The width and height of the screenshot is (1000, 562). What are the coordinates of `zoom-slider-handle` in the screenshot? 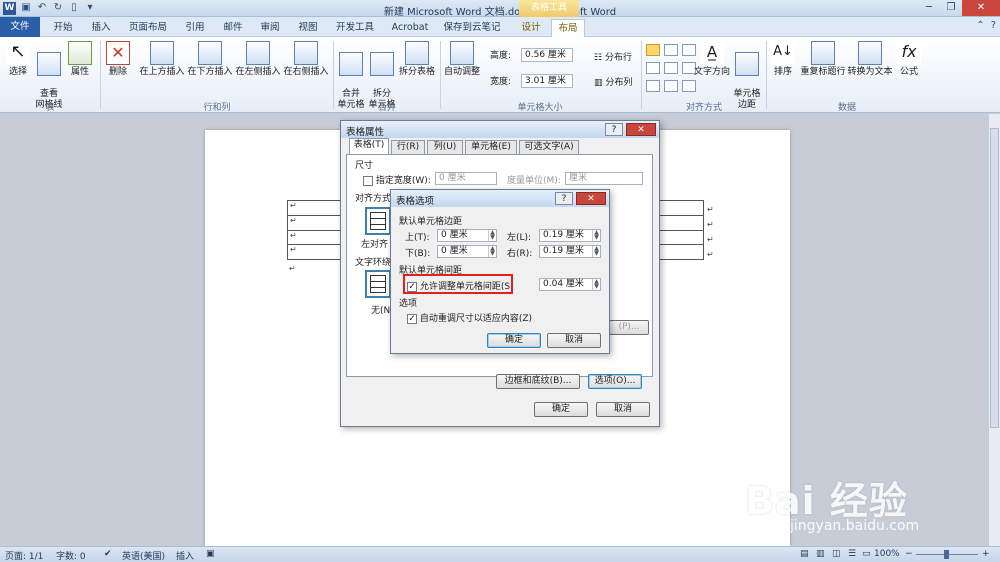 It's located at (946, 554).